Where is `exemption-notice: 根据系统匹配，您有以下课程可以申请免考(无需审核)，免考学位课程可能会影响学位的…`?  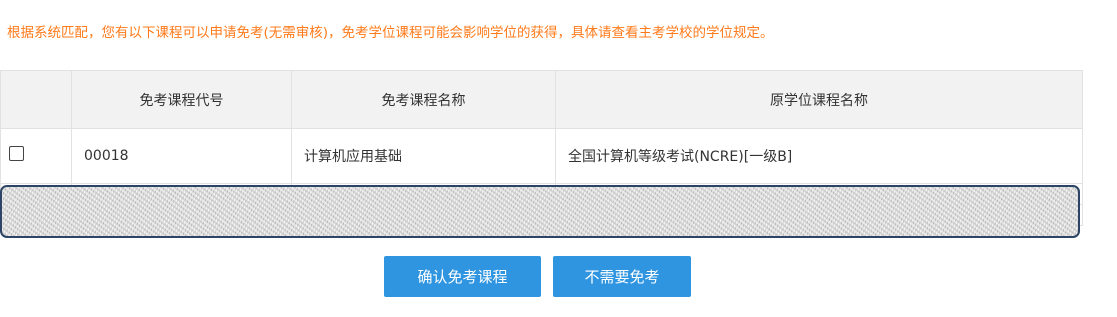
exemption-notice: 根据系统匹配，您有以下课程可以申请免考(无需审核)，免考学位课程可能会影响学位的… is located at coordinates (390, 33).